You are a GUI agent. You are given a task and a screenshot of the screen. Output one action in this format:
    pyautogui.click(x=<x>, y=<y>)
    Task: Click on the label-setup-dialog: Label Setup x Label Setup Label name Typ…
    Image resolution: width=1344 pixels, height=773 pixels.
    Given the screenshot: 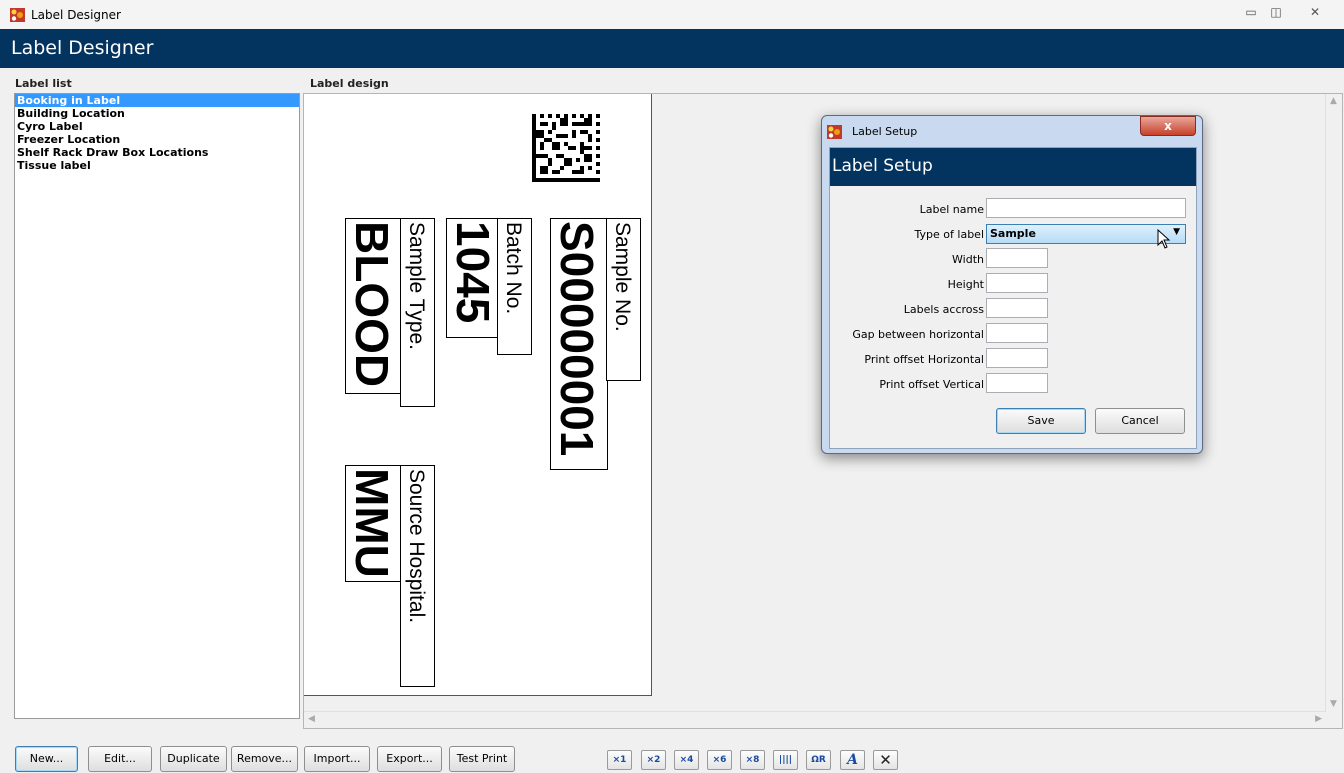 What is the action you would take?
    pyautogui.click(x=1012, y=284)
    